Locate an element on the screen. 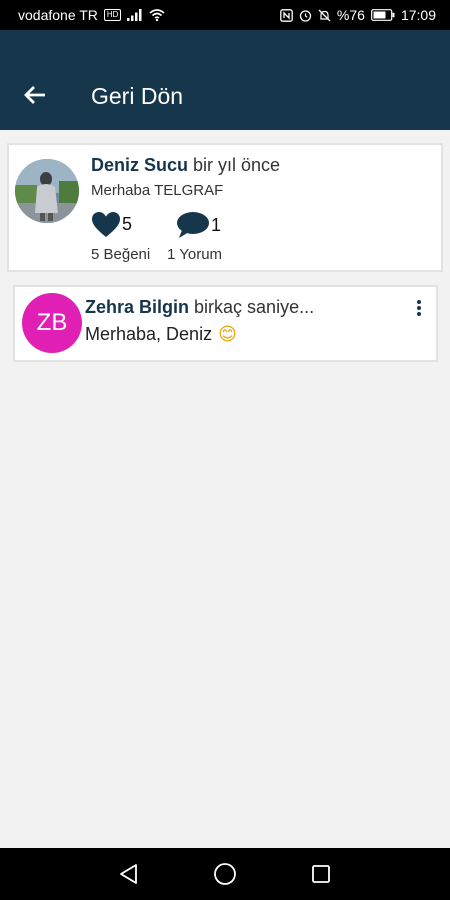 Image resolution: width=450 pixels, height=900 pixels. back-triangle-icon is located at coordinates (129, 874).